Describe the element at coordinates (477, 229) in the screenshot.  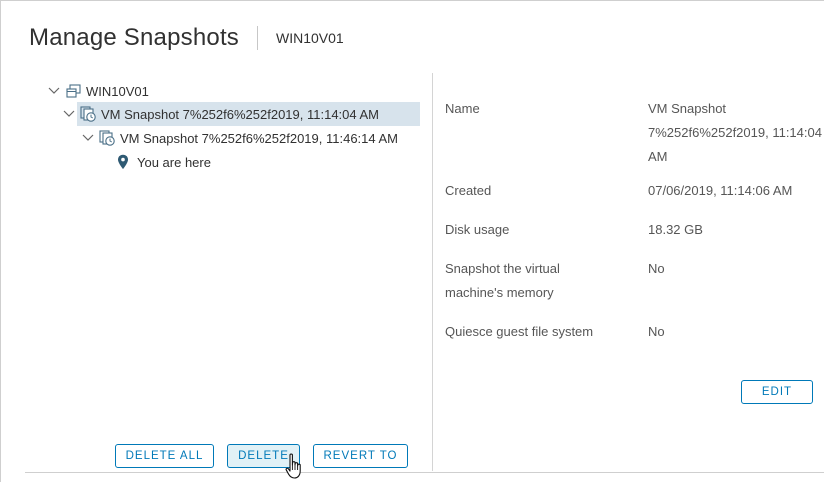
I see `detail-label: Disk usage` at that location.